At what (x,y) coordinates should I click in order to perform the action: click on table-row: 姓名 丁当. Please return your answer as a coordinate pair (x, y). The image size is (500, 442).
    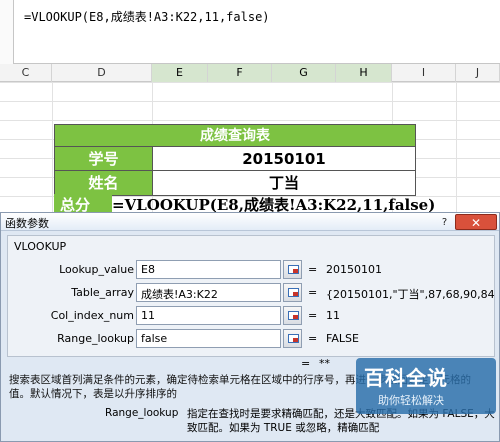
    Looking at the image, I should click on (235, 183).